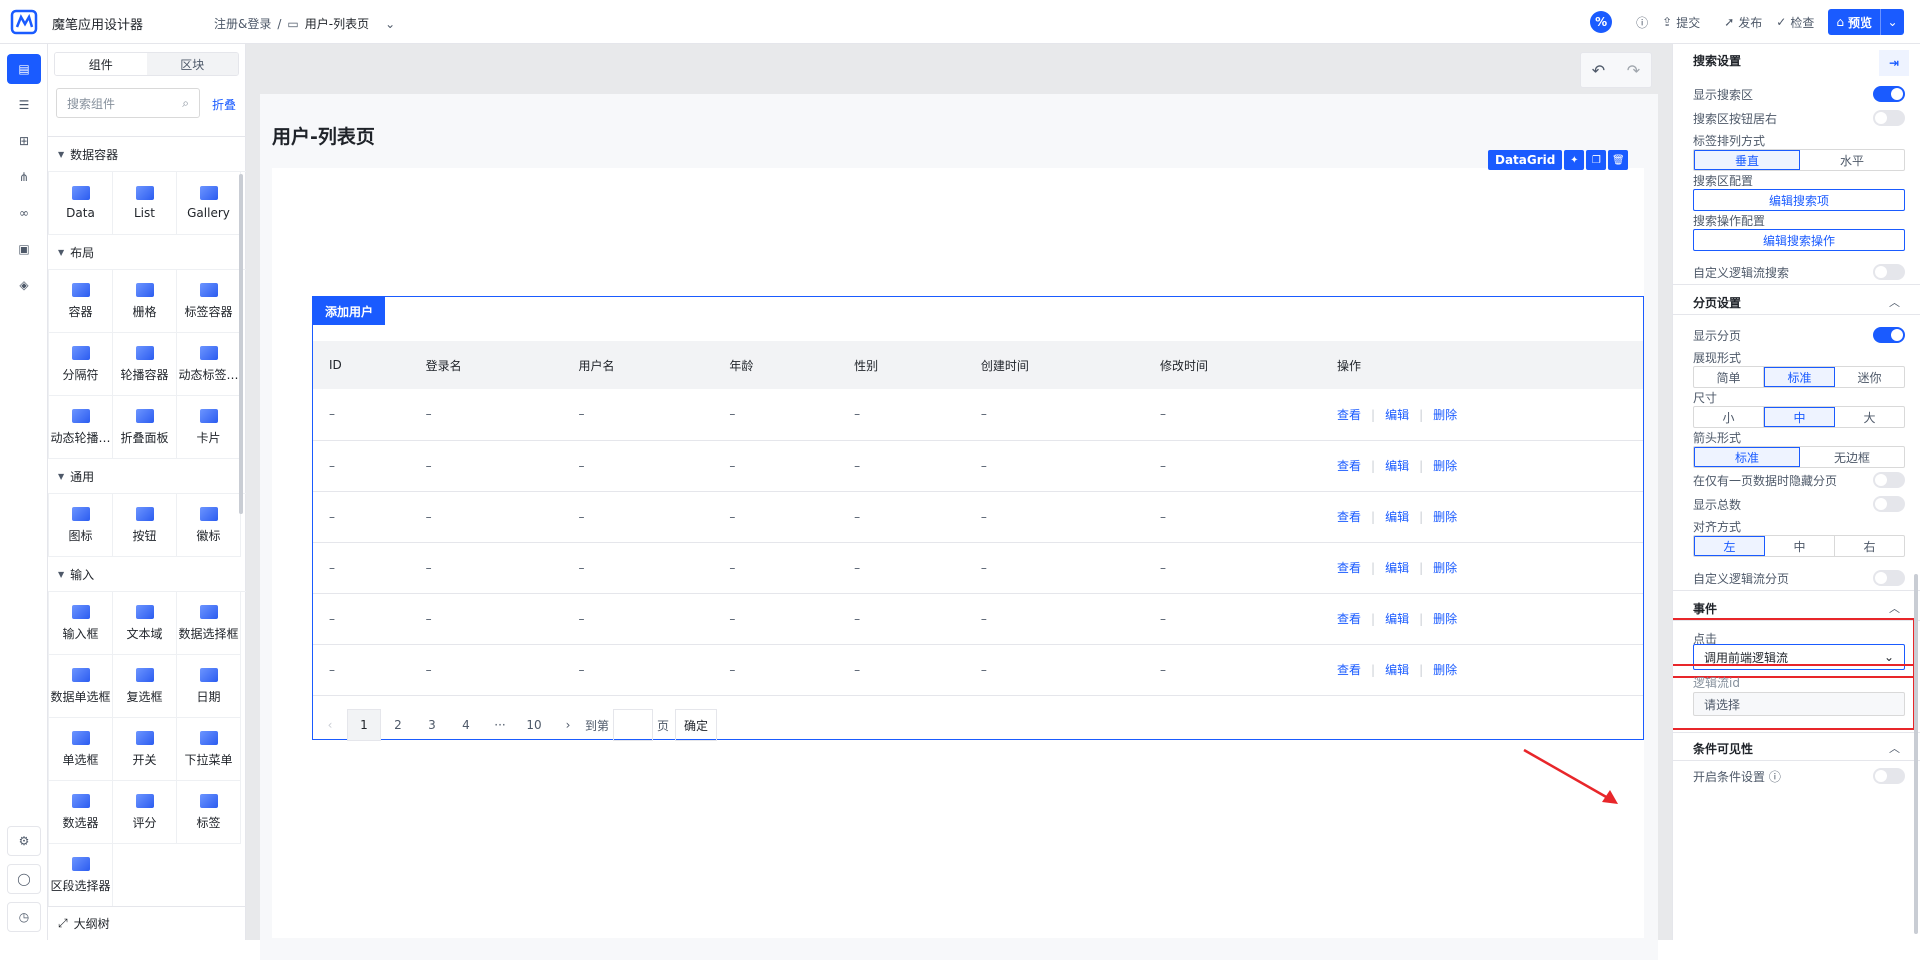  What do you see at coordinates (1729, 546) in the screenshot?
I see `align-left: 左` at bounding box center [1729, 546].